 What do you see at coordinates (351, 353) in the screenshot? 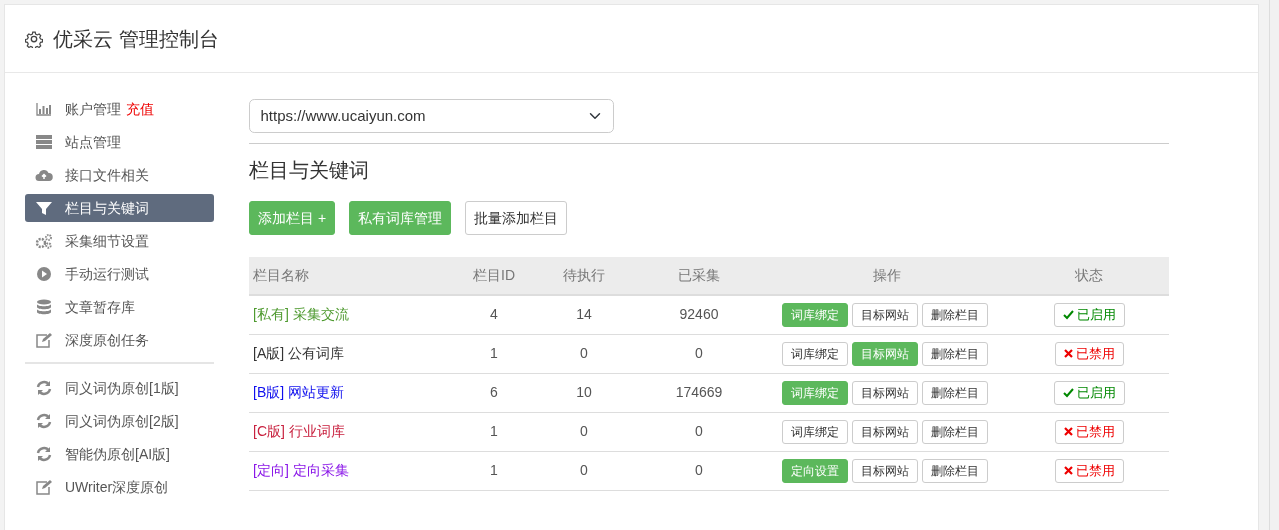
I see `column-name: [A版] 公有词库` at bounding box center [351, 353].